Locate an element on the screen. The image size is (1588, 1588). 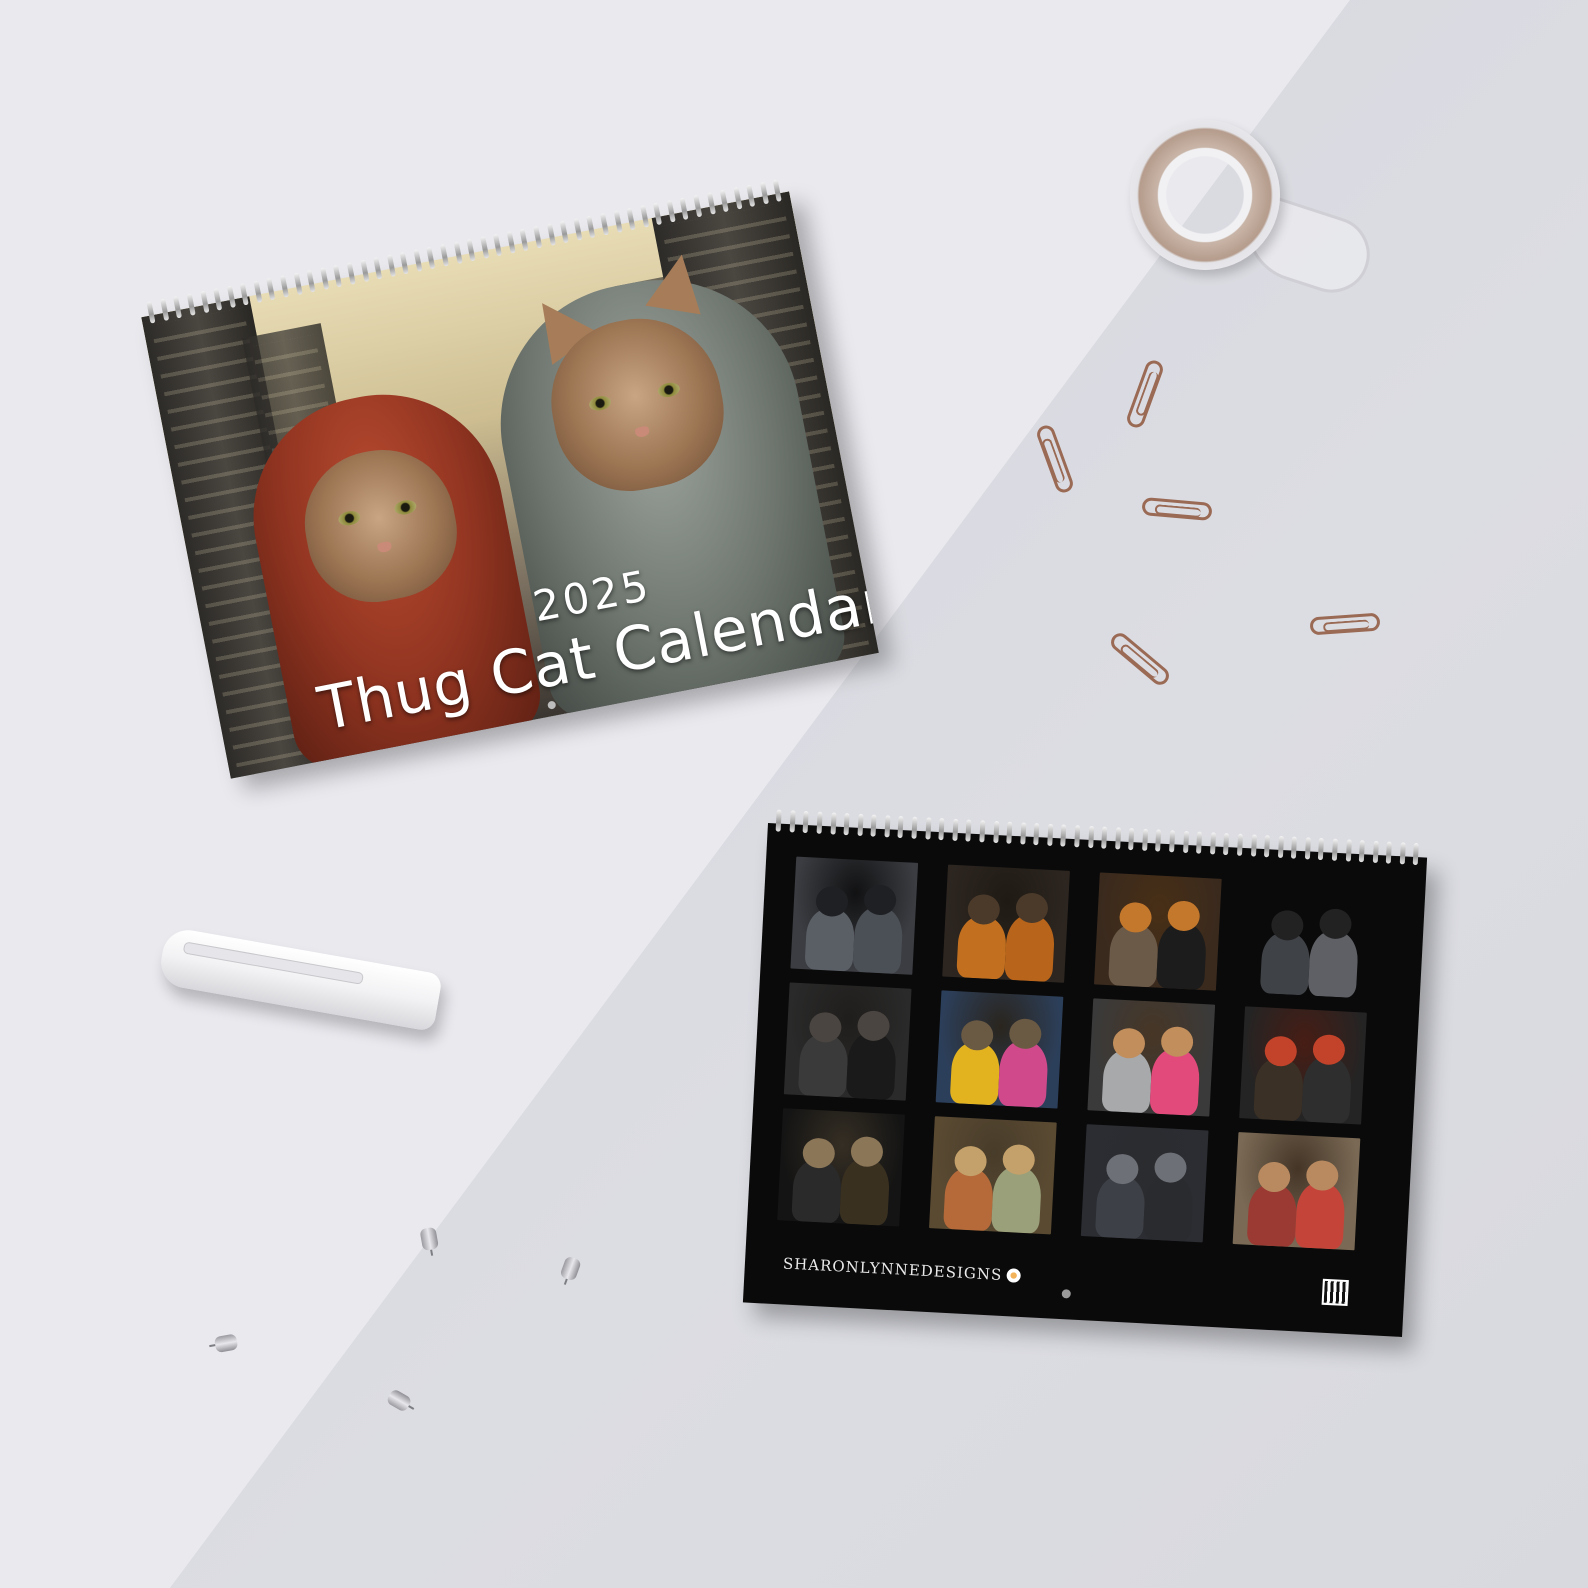
hanging-hole is located at coordinates (1066, 1294).